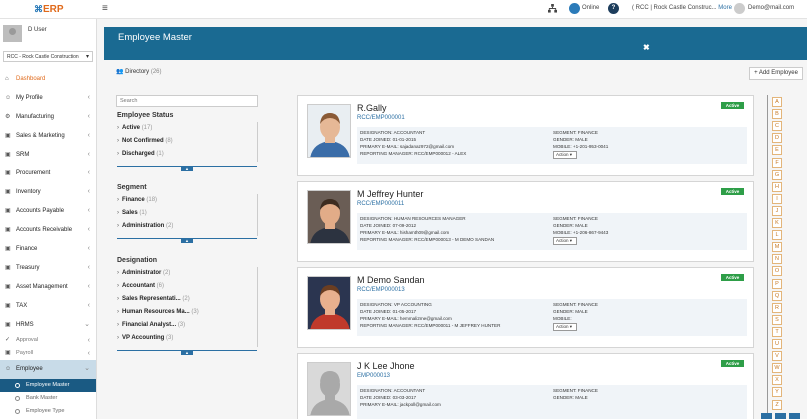 The width and height of the screenshot is (807, 419). I want to click on filter-item-count: (3), so click(170, 338).